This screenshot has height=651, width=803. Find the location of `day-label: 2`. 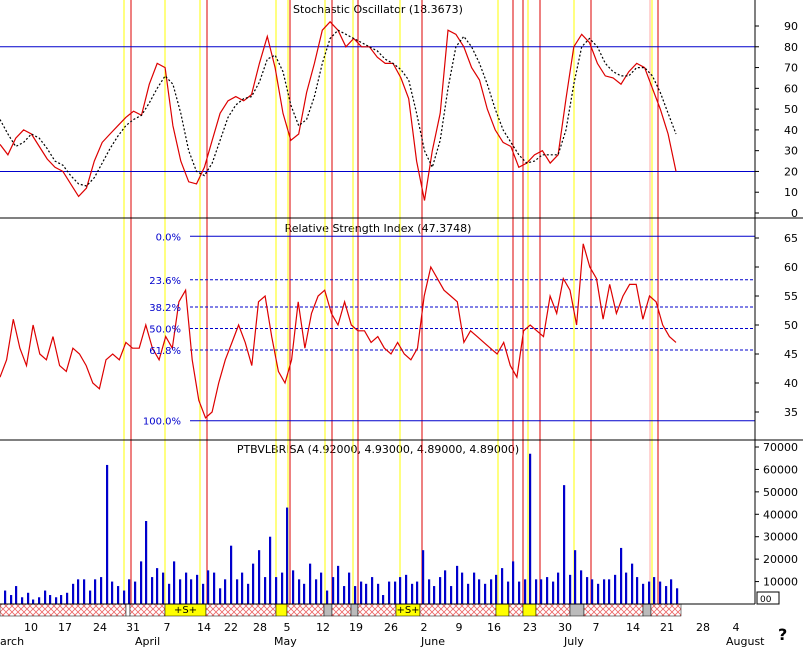

day-label: 2 is located at coordinates (424, 627).